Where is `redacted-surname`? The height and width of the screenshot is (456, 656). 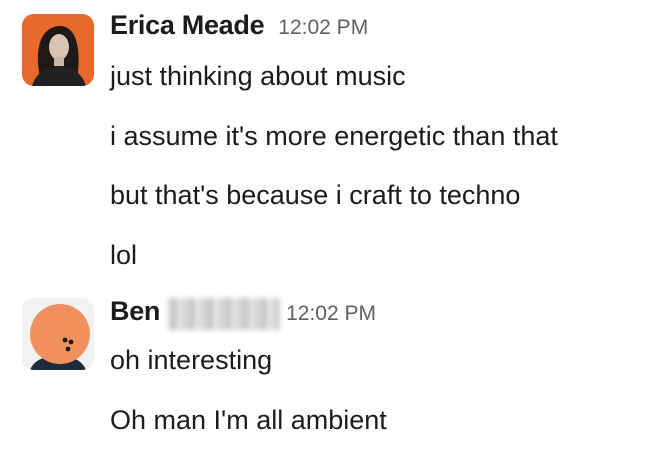 redacted-surname is located at coordinates (224, 314).